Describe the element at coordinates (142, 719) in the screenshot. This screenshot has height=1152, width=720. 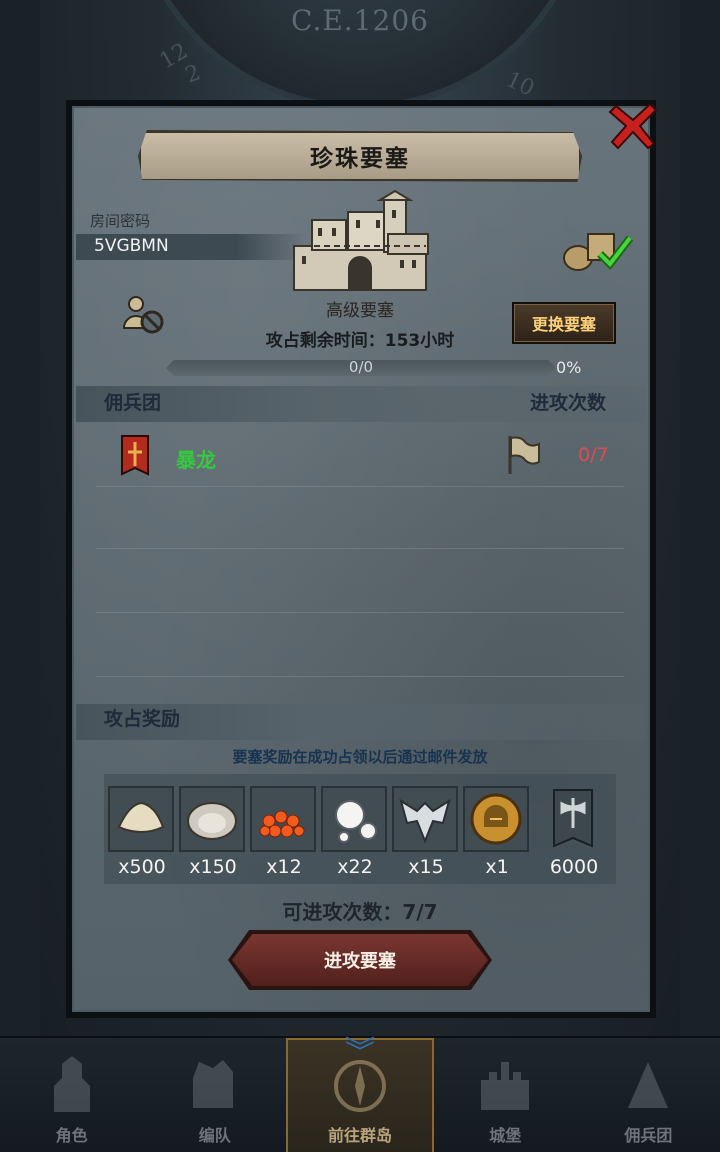
I see `reward-section-title: 攻占奖励` at that location.